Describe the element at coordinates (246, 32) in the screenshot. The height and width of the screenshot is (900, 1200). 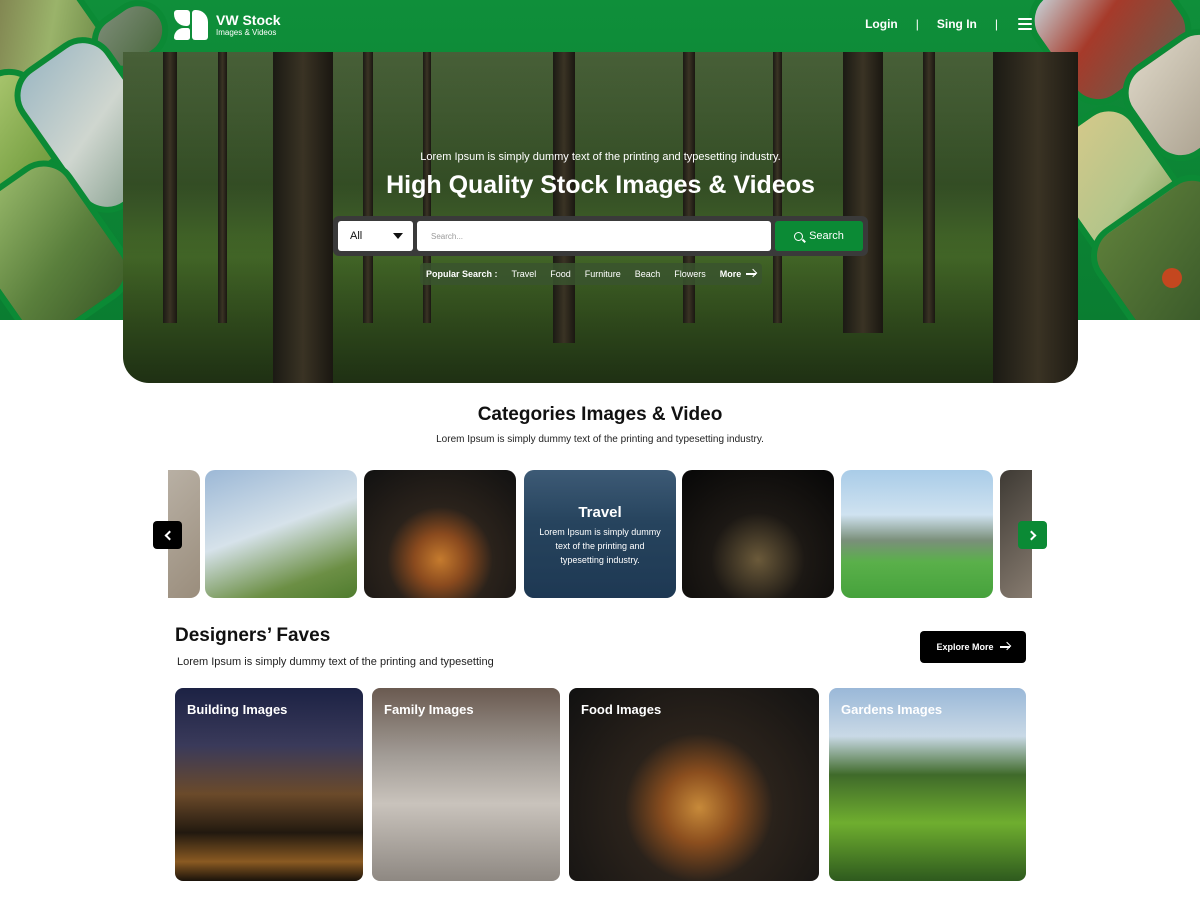
I see `brand-subtitle: Images & Videos` at that location.